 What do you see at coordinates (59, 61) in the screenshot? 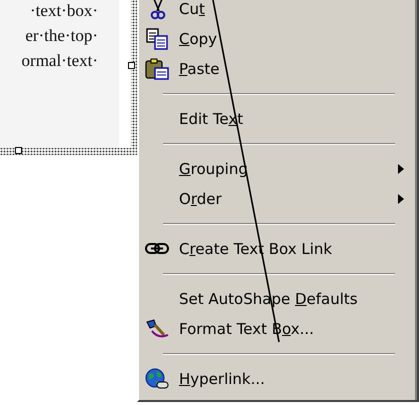
I see `document-text: ormal·text·` at bounding box center [59, 61].